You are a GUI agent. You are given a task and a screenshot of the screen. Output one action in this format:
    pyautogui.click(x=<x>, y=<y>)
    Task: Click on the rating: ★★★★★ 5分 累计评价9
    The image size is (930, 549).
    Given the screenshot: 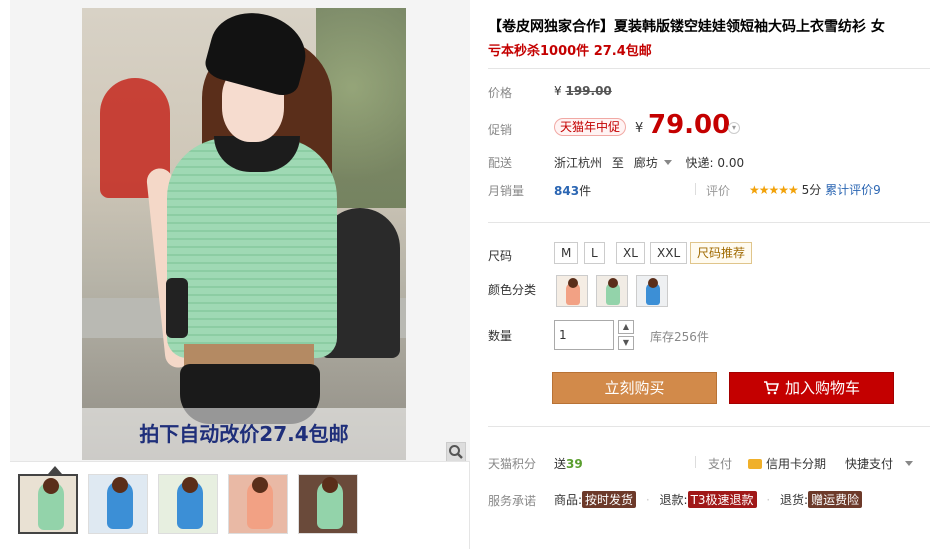 What is the action you would take?
    pyautogui.click(x=815, y=189)
    